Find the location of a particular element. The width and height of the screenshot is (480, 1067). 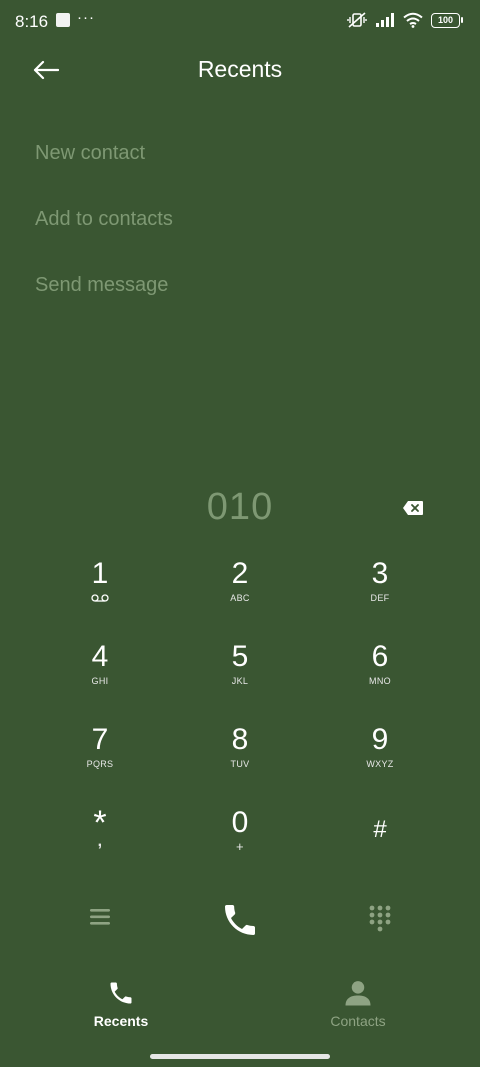

key-letters: GHI is located at coordinates (100, 681).